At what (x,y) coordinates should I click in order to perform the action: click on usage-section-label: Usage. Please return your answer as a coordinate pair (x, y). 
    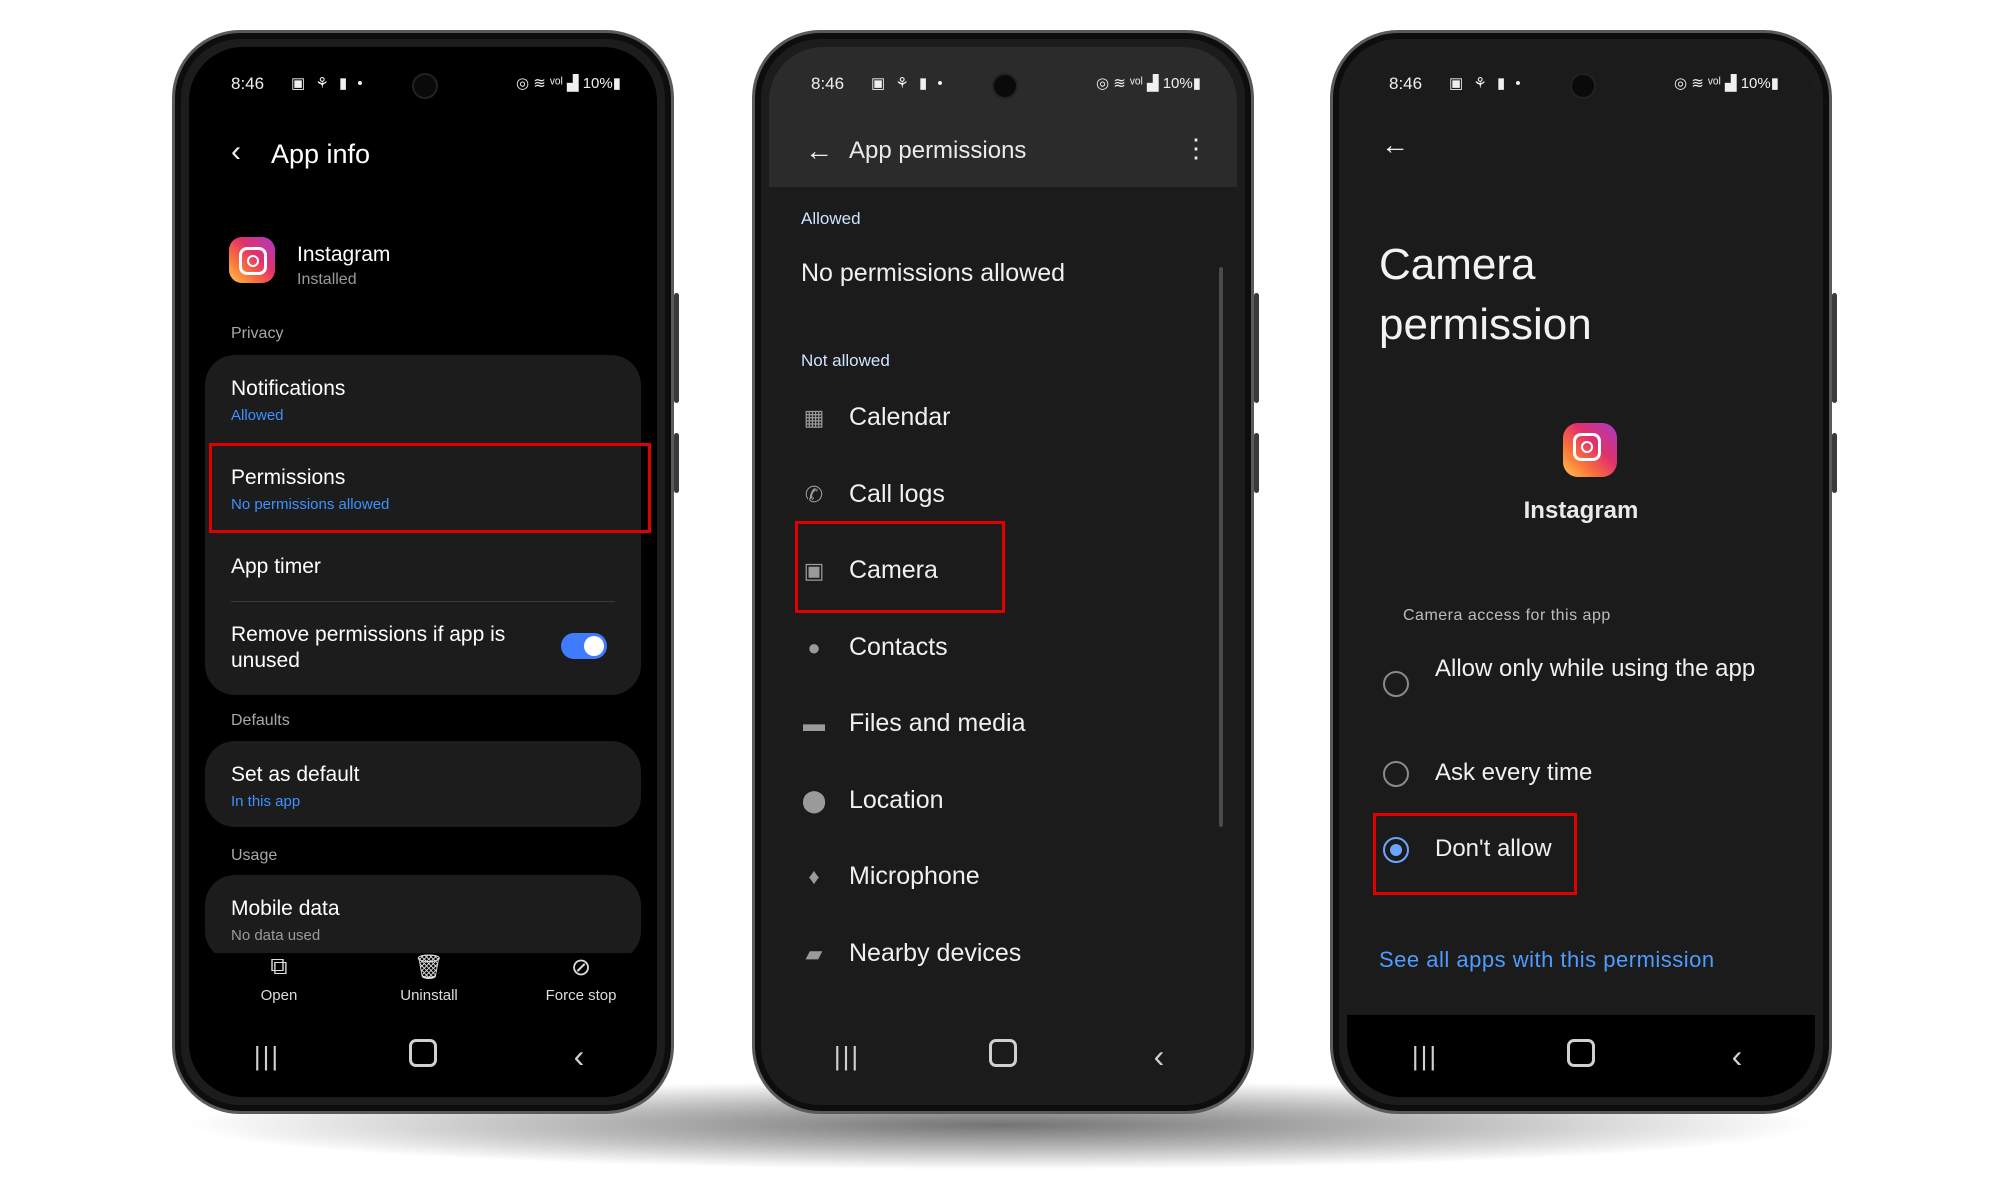
    Looking at the image, I should click on (254, 855).